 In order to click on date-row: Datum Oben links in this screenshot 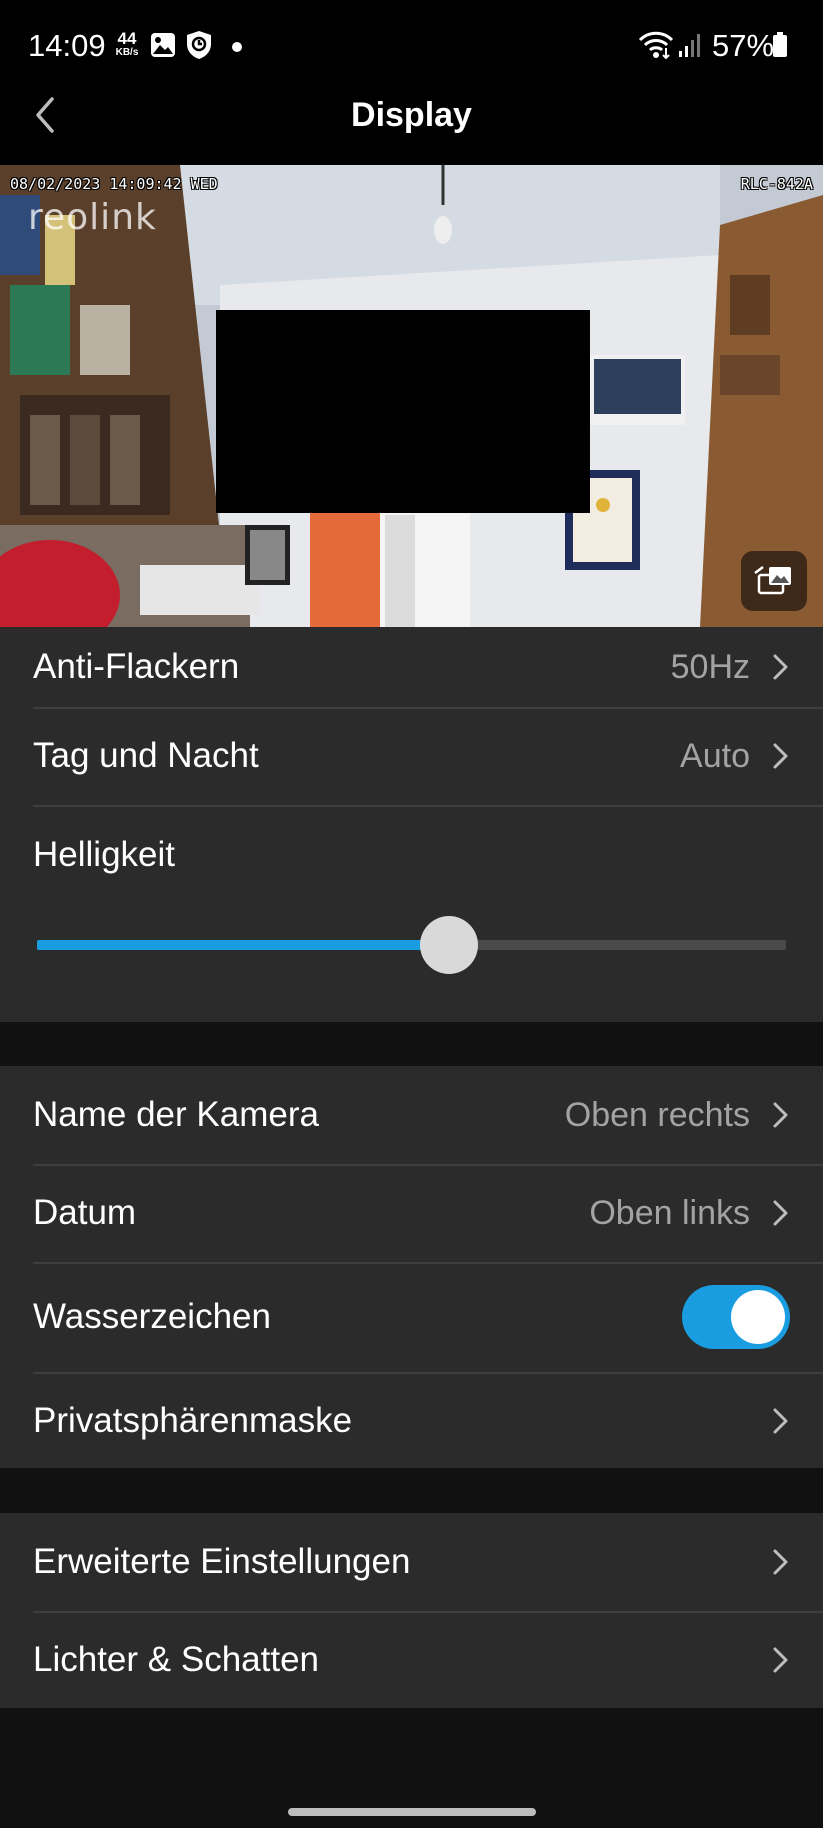, I will do `click(411, 1213)`.